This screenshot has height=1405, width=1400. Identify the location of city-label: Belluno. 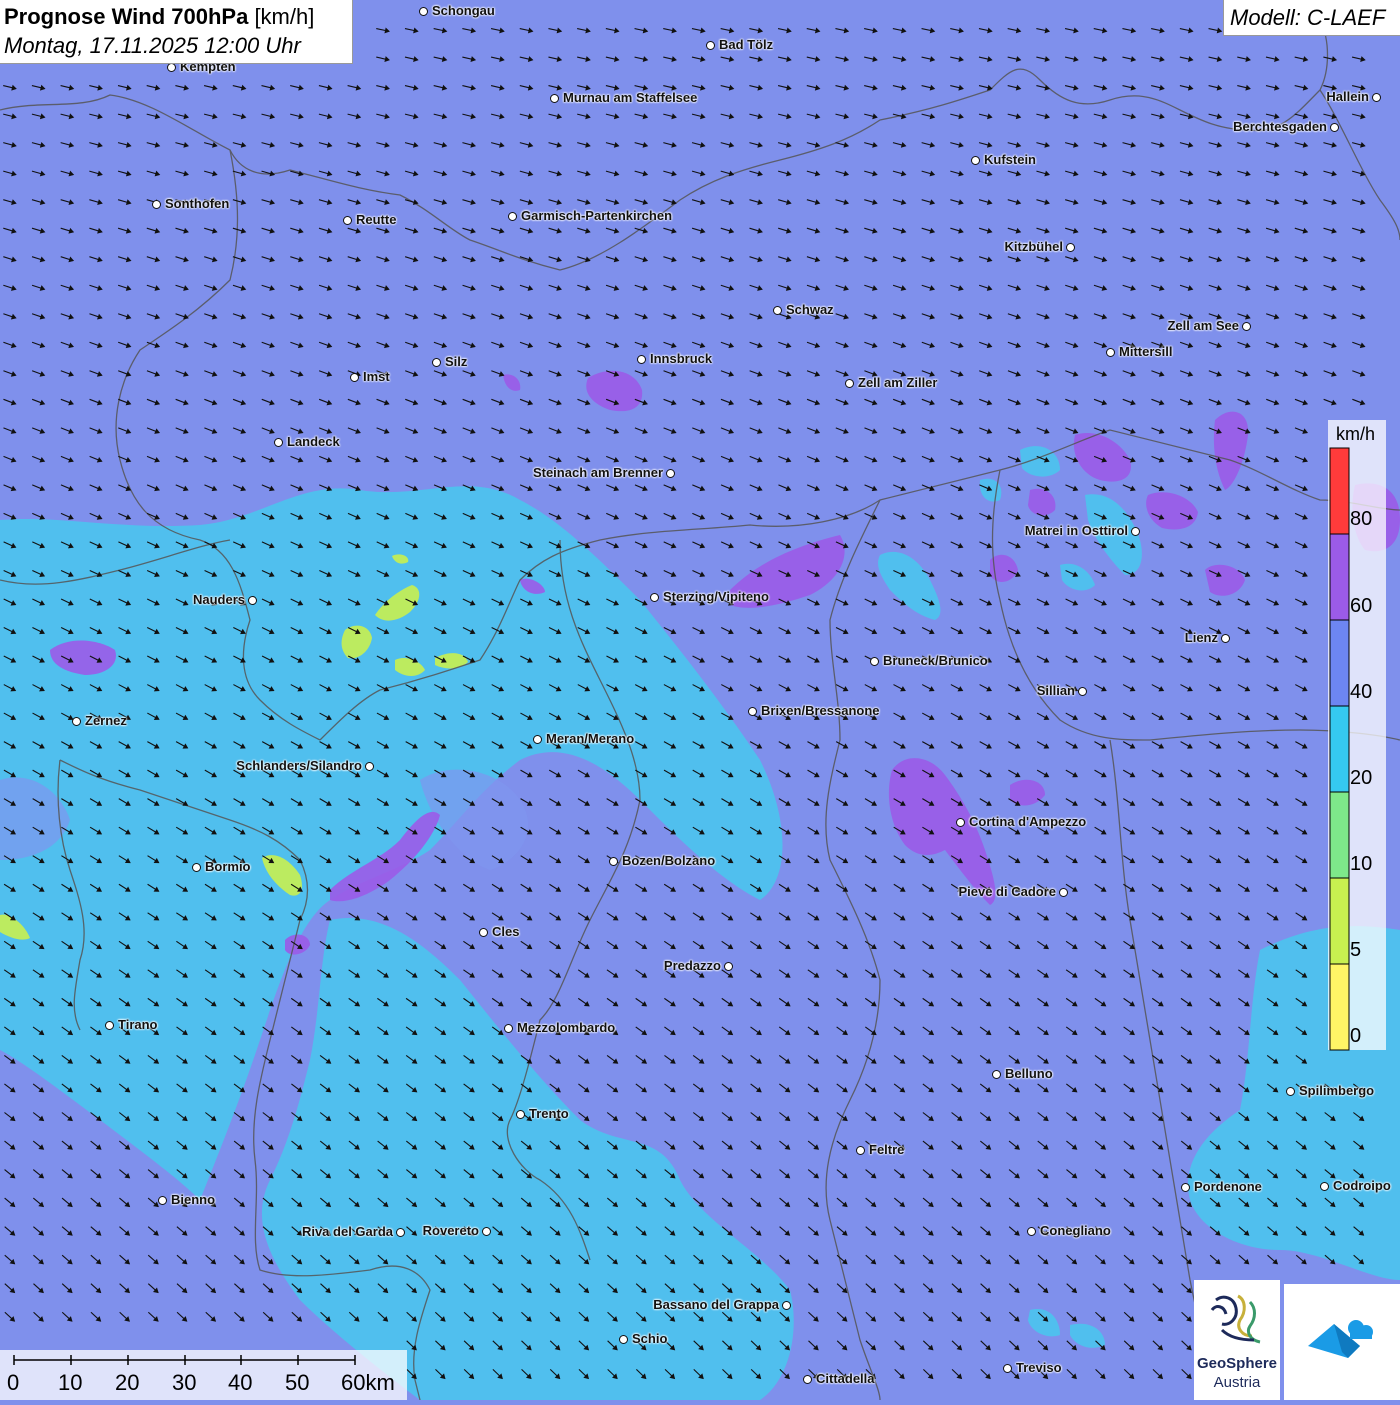
(1029, 1073).